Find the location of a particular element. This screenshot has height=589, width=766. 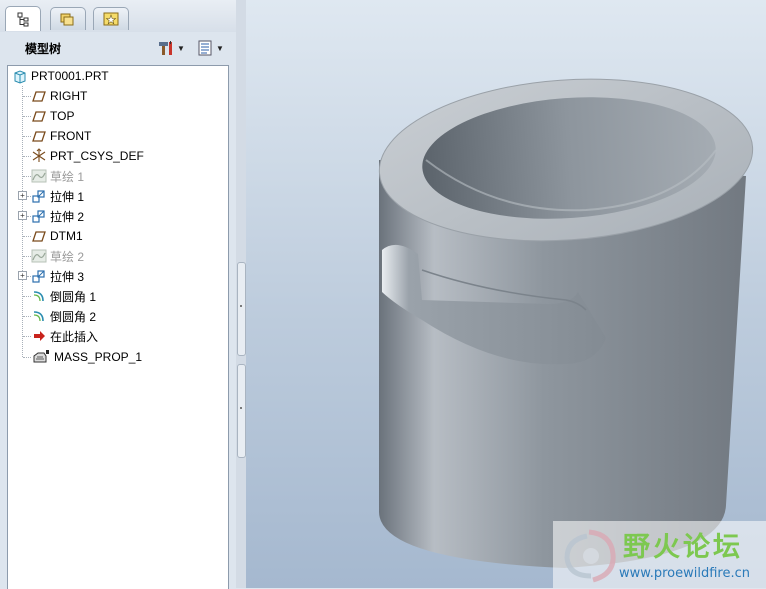

favorites-tab-icon is located at coordinates (111, 19).